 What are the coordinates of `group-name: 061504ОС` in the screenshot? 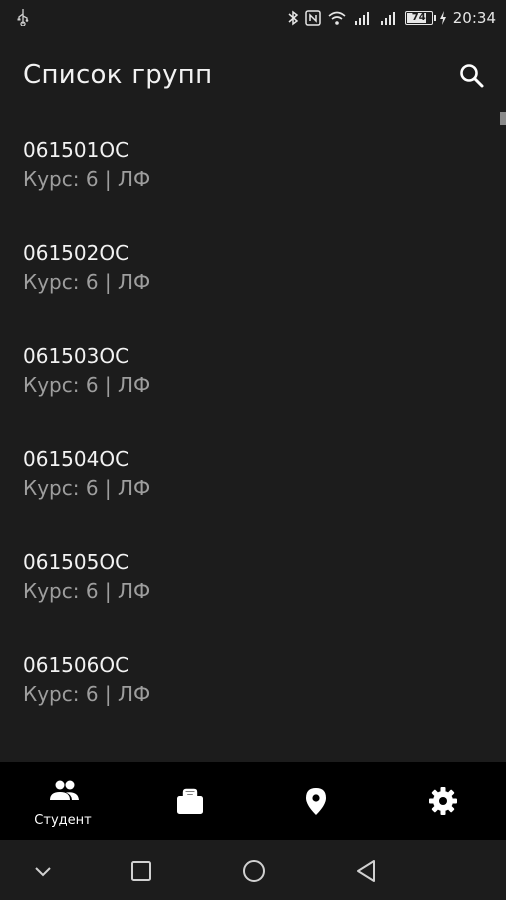 It's located at (76, 459).